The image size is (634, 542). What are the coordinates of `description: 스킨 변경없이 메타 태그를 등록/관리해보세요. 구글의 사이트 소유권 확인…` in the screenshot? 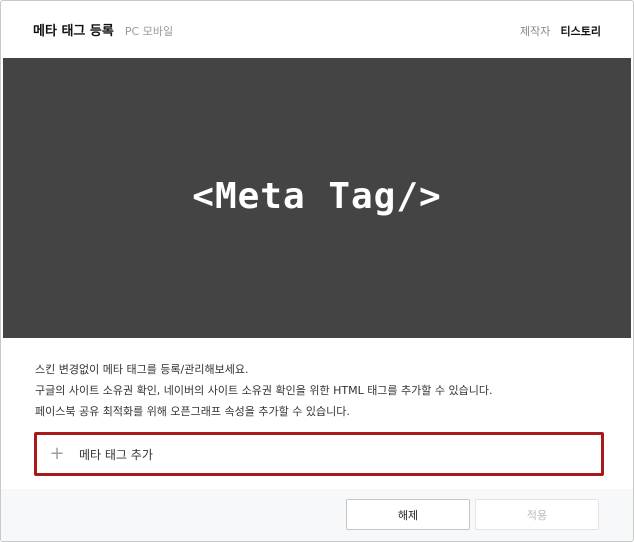 It's located at (320, 390).